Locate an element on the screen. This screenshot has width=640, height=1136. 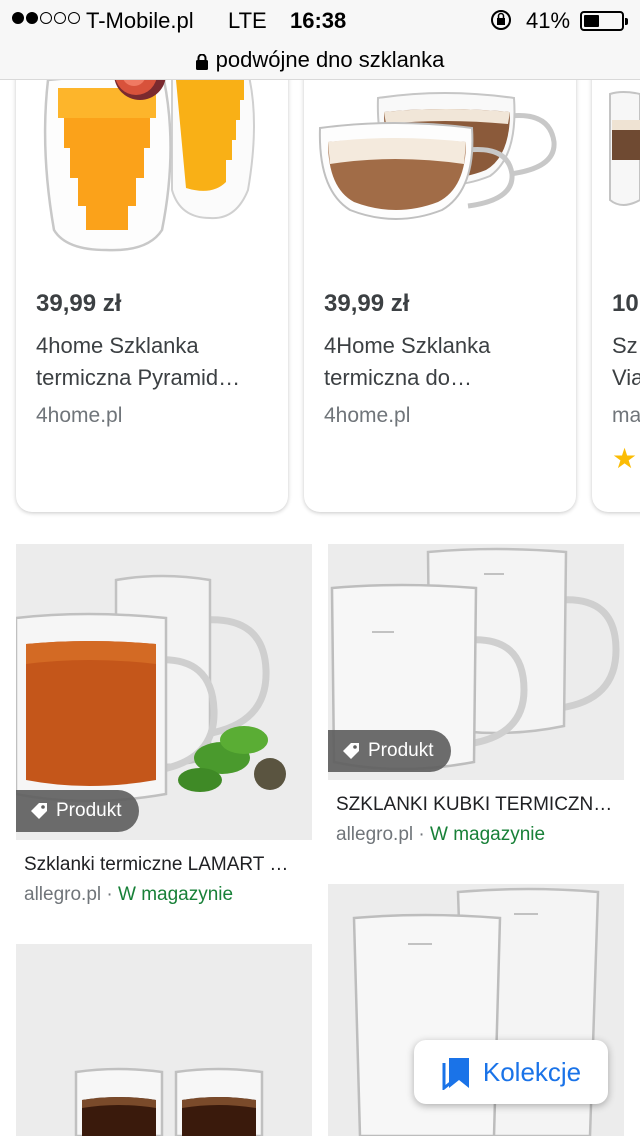
product-price: 10 is located at coordinates (625, 303).